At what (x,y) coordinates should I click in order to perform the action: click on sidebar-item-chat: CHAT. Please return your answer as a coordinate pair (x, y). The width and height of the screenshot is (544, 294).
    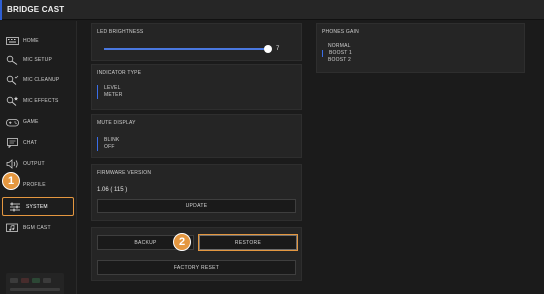
    Looking at the image, I should click on (38, 143).